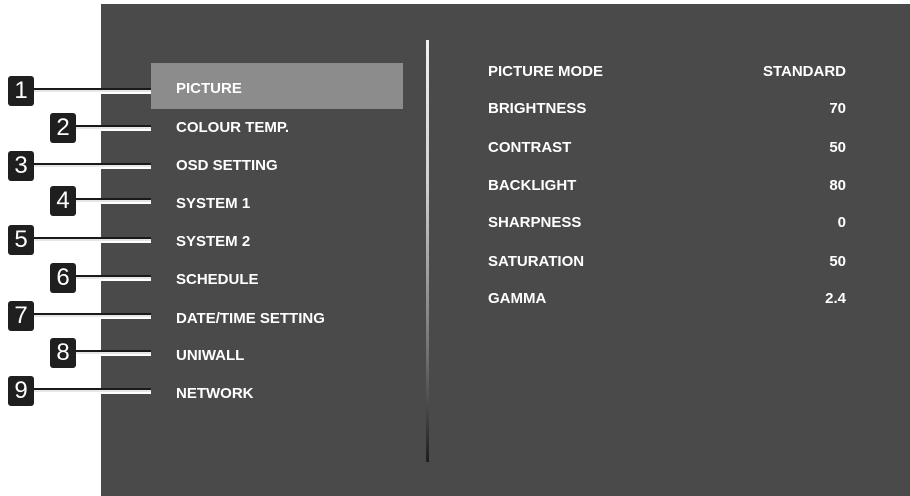 Image resolution: width=910 pixels, height=496 pixels. Describe the element at coordinates (532, 185) in the screenshot. I see `setting-label-backlight: BACKLIGHT` at that location.